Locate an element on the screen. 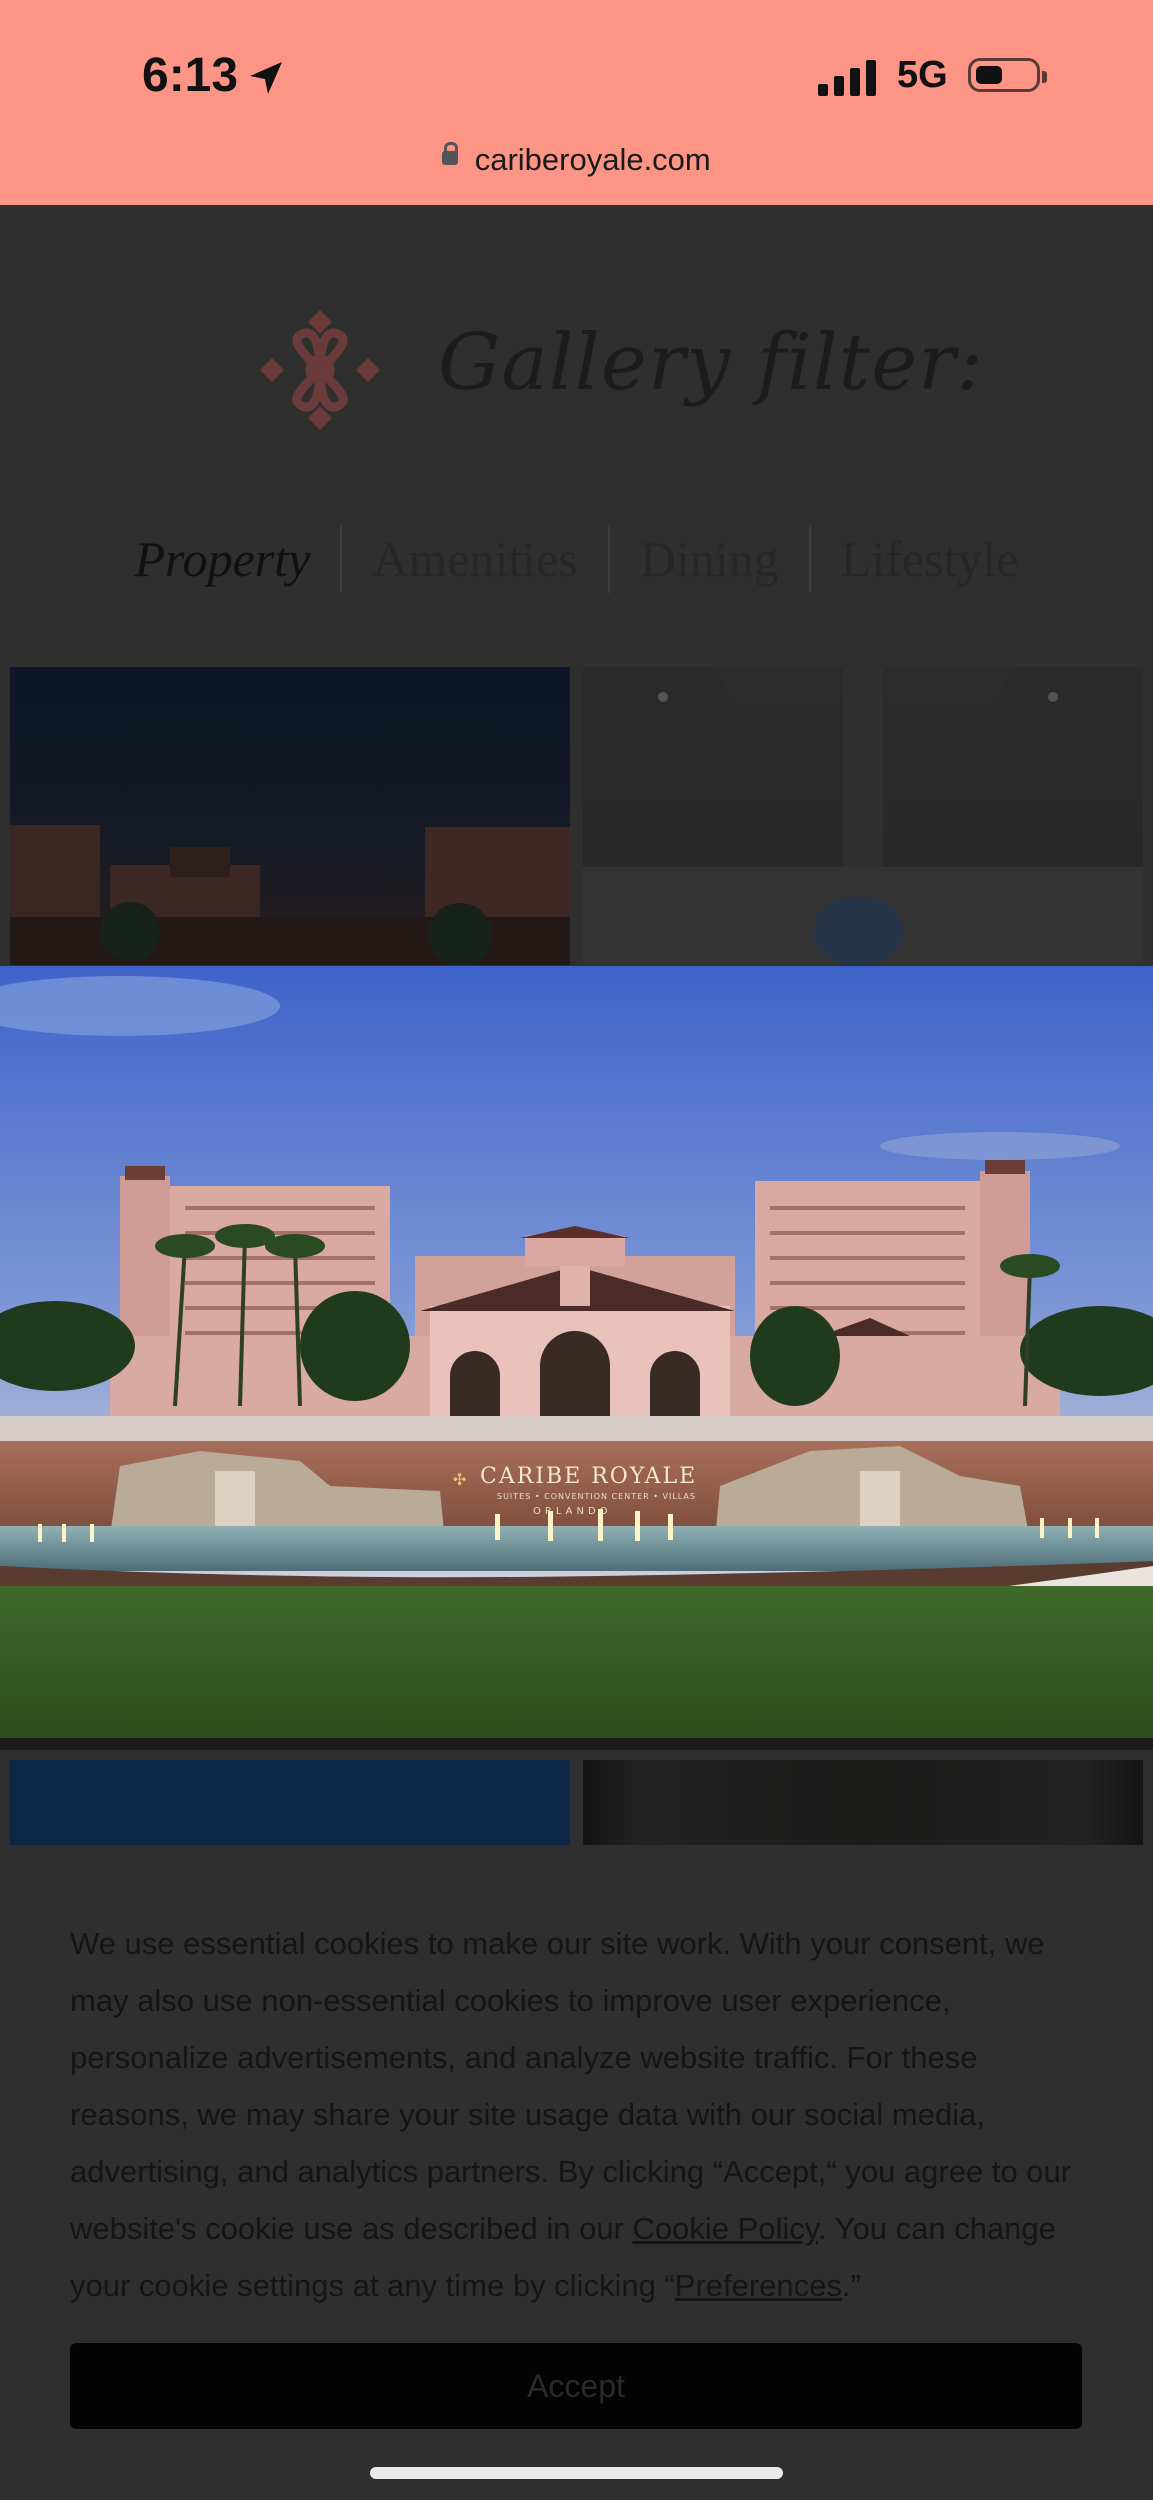 This screenshot has height=2500, width=1153. clock: 6:13 is located at coordinates (190, 75).